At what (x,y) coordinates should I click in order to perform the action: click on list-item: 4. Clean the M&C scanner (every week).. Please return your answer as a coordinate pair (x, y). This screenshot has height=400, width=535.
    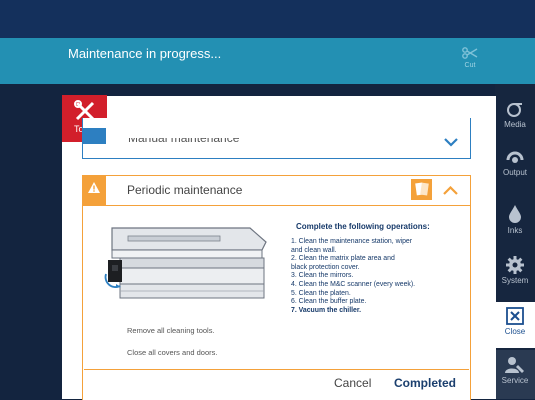
    Looking at the image, I should click on (353, 284).